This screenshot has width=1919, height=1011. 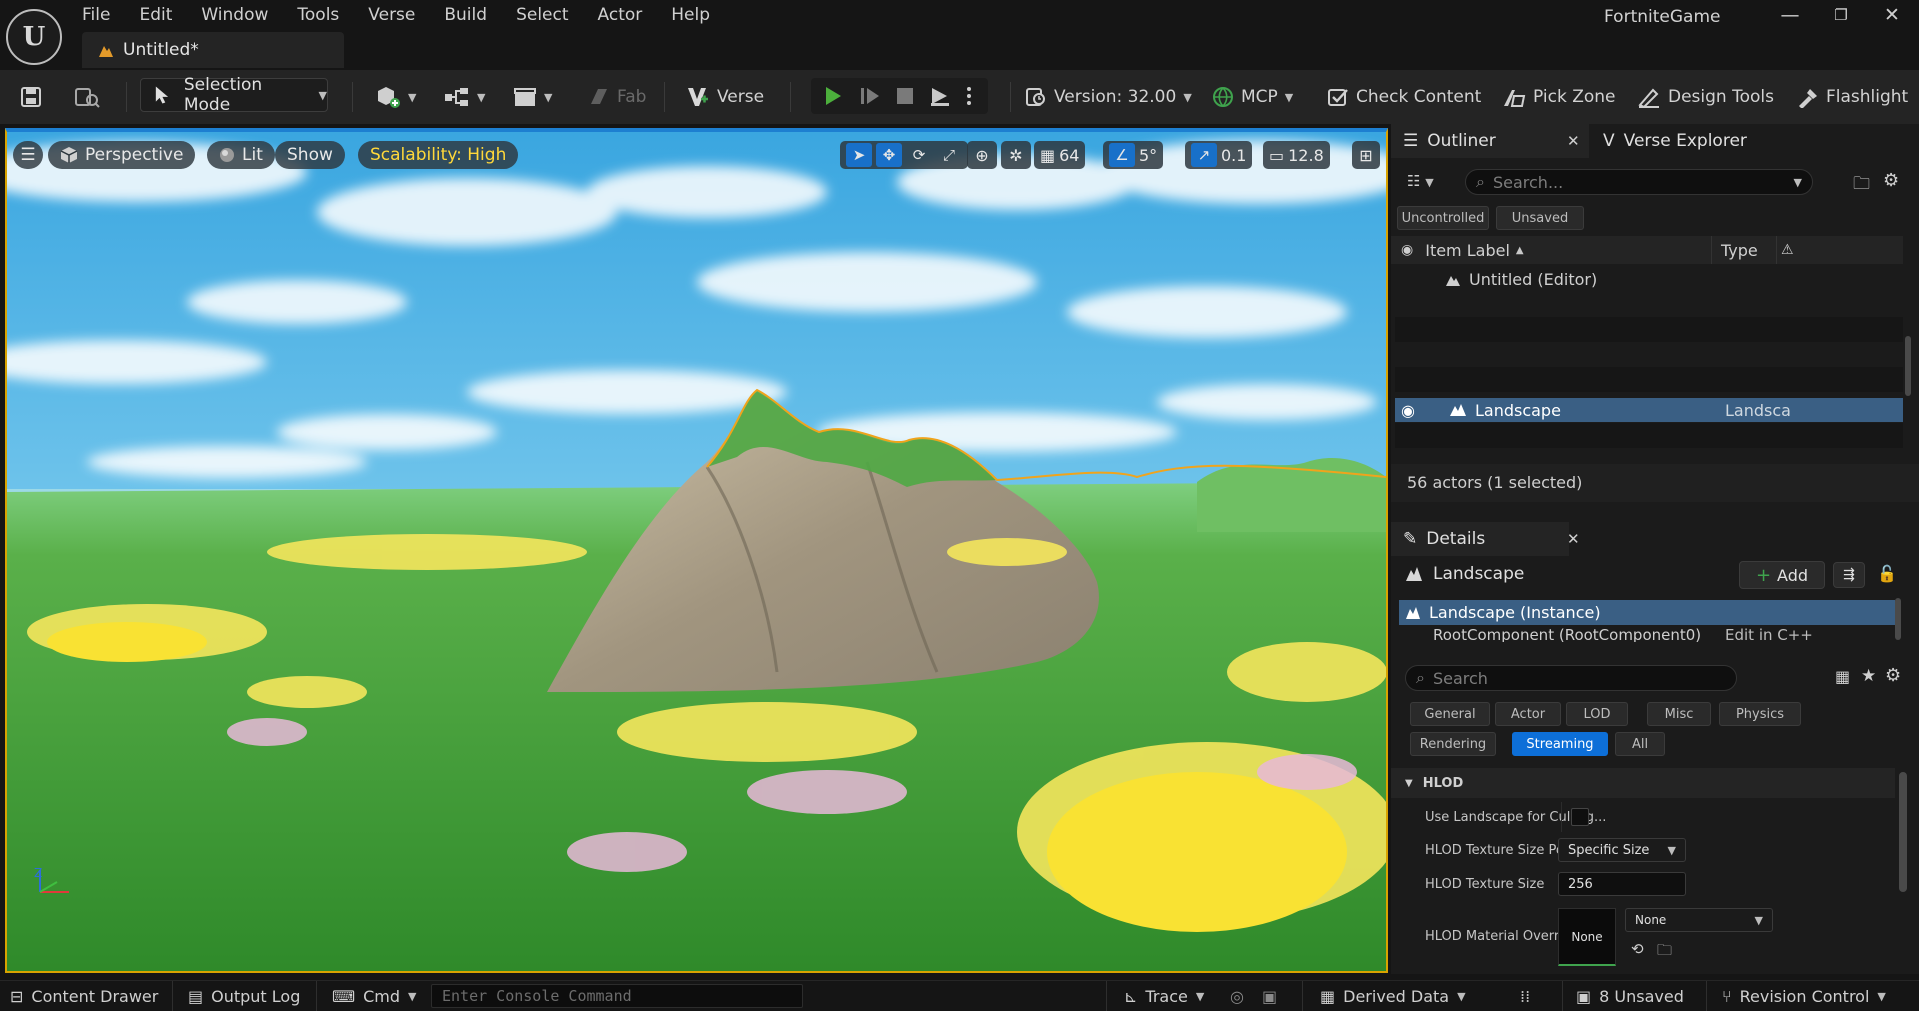 What do you see at coordinates (1686, 141) in the screenshot?
I see `tab-verse-explorer: V Verse Explorer` at bounding box center [1686, 141].